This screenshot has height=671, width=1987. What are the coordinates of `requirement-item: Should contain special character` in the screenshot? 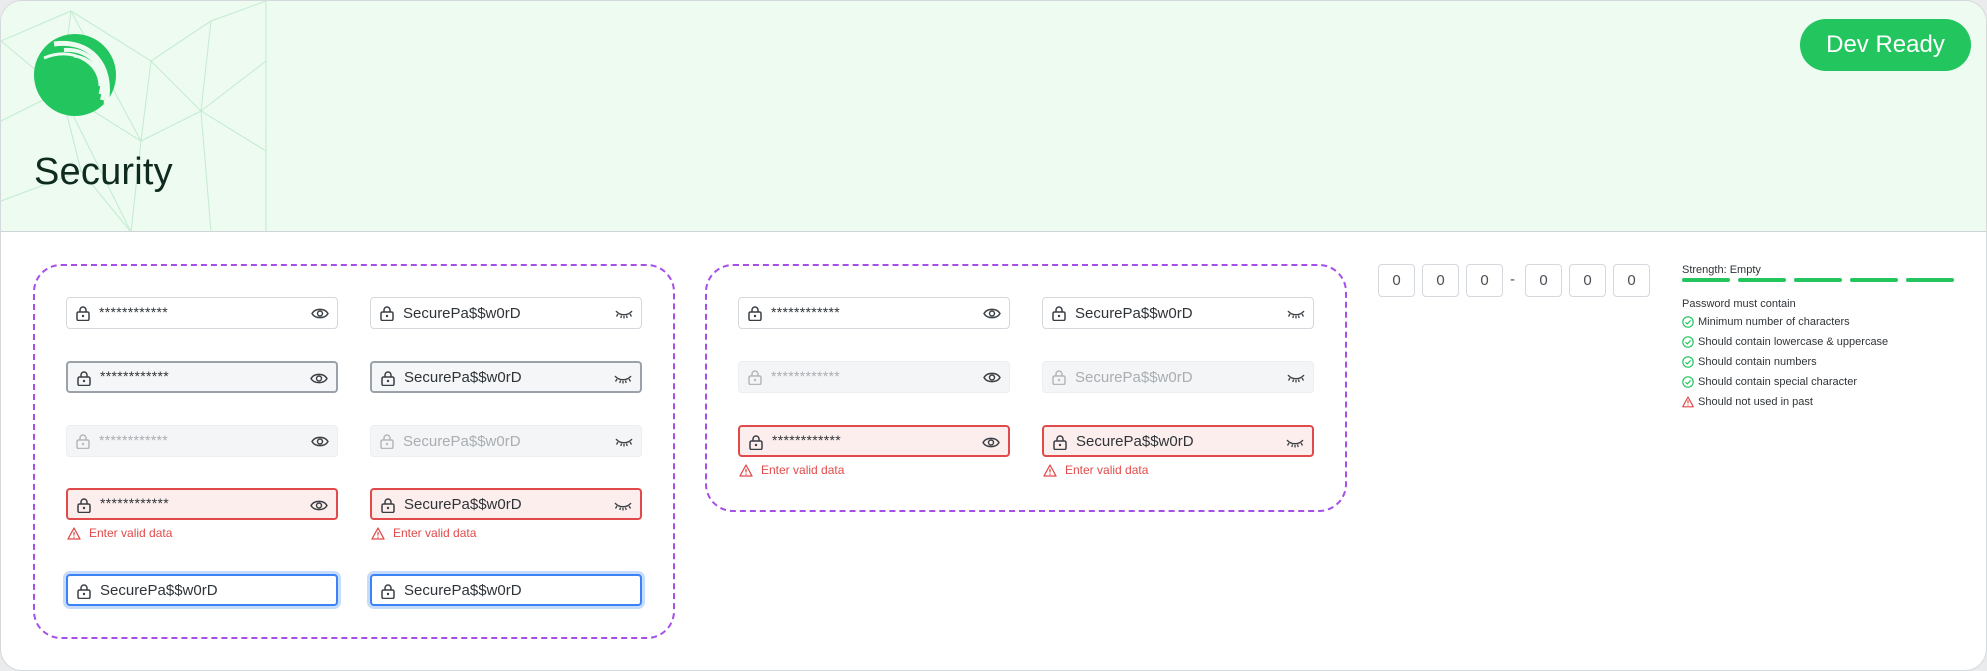 It's located at (1769, 382).